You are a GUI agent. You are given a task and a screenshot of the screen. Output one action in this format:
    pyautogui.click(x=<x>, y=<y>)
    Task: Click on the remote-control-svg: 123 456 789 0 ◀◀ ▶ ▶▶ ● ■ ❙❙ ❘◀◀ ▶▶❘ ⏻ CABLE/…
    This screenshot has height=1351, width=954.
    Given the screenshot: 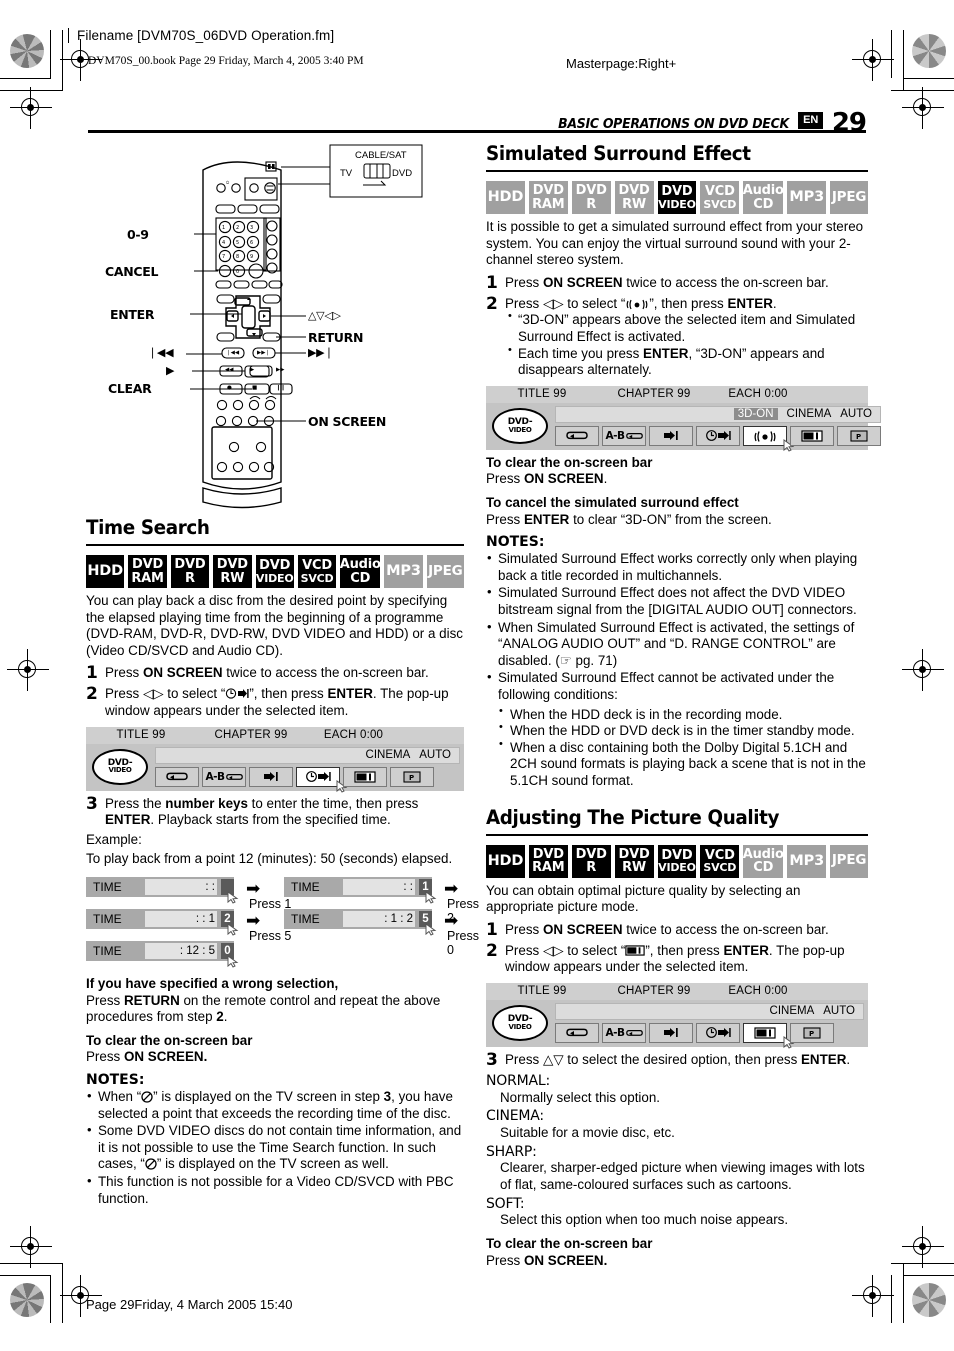 What is the action you would take?
    pyautogui.click(x=304, y=326)
    